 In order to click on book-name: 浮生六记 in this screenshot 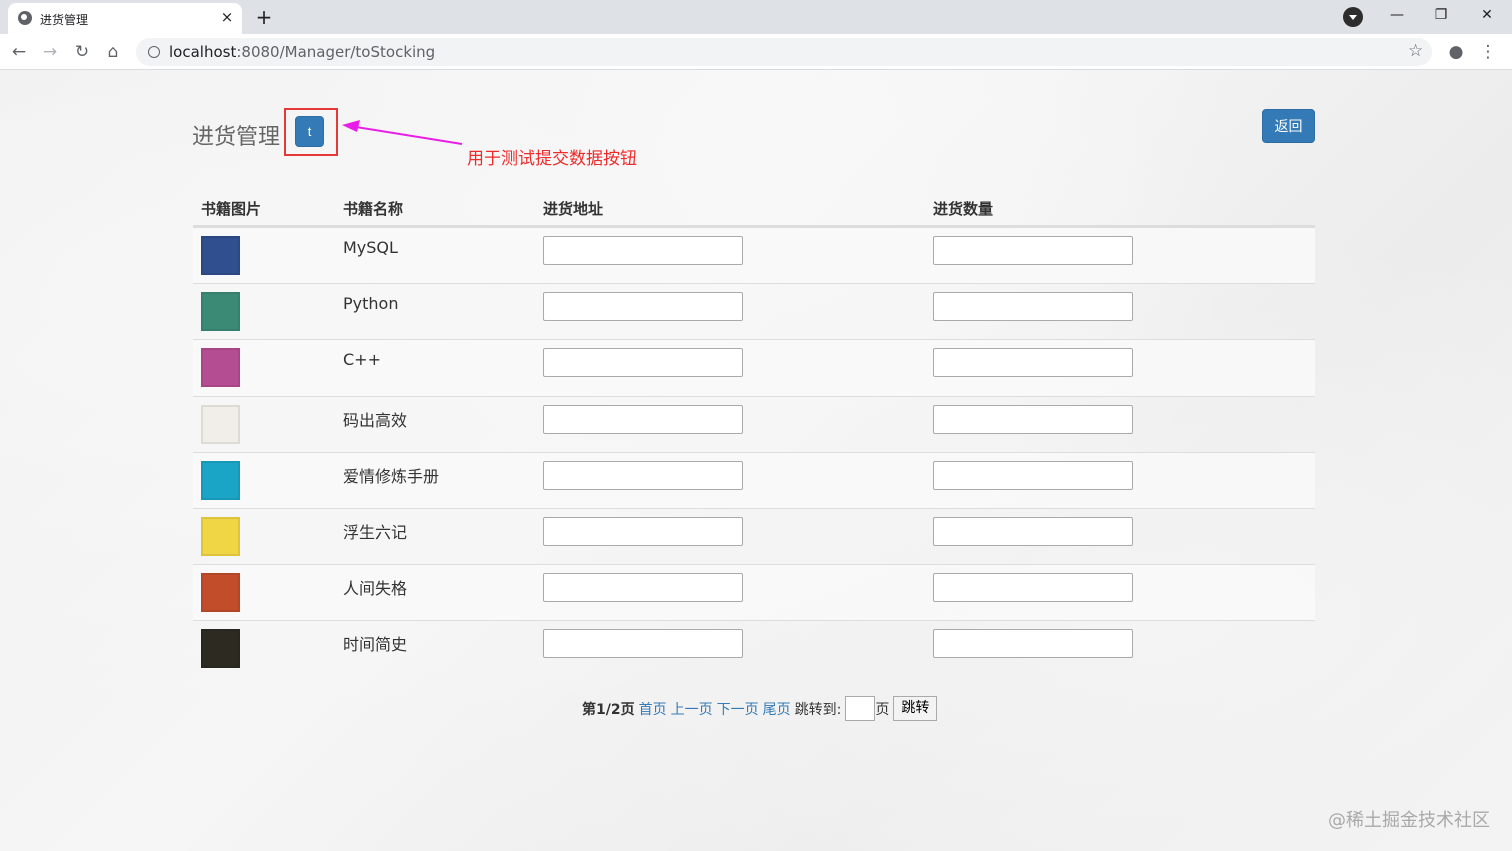, I will do `click(375, 532)`.